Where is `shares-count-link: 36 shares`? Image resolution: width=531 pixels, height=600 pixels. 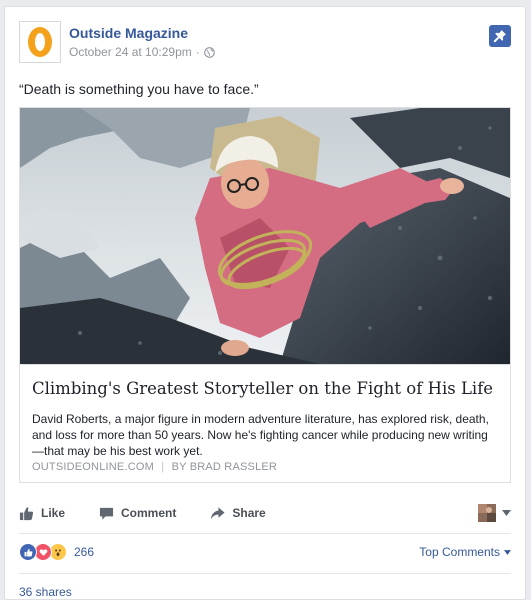
shares-count-link: 36 shares is located at coordinates (45, 592).